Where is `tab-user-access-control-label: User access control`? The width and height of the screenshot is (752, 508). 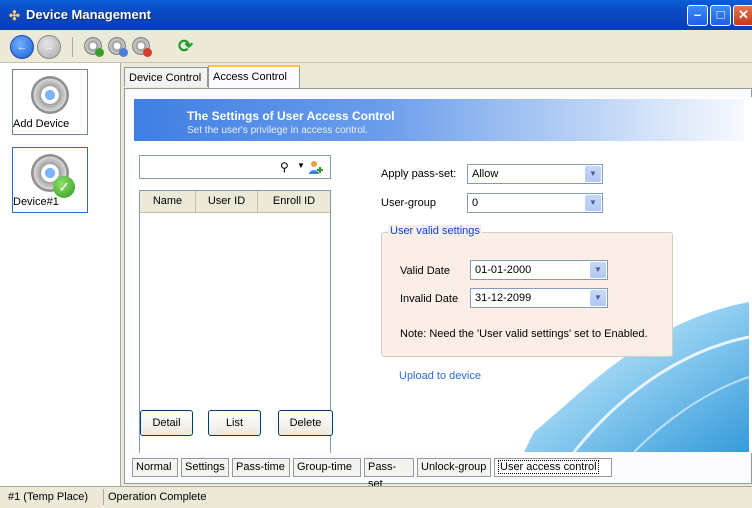 tab-user-access-control-label: User access control is located at coordinates (548, 467).